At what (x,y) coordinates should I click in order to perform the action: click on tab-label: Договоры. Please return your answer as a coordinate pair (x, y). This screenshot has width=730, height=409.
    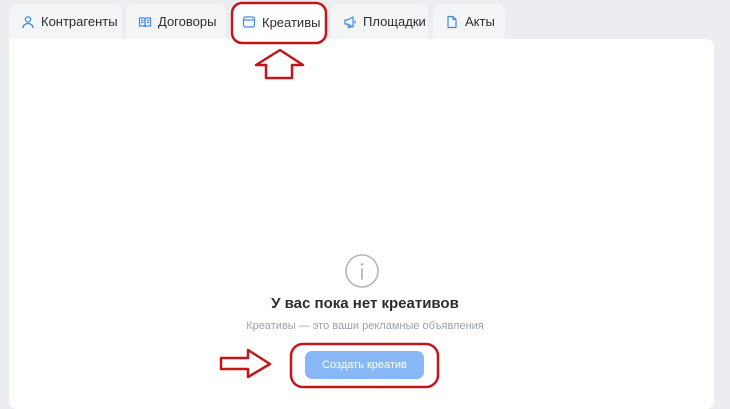
    Looking at the image, I should click on (187, 21).